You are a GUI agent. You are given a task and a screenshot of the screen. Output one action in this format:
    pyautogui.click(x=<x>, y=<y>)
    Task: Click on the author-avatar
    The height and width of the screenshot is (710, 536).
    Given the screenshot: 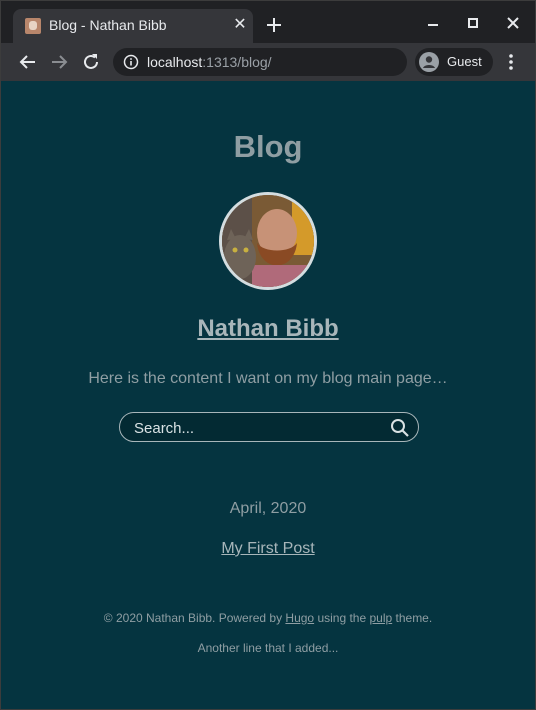 What is the action you would take?
    pyautogui.click(x=268, y=241)
    